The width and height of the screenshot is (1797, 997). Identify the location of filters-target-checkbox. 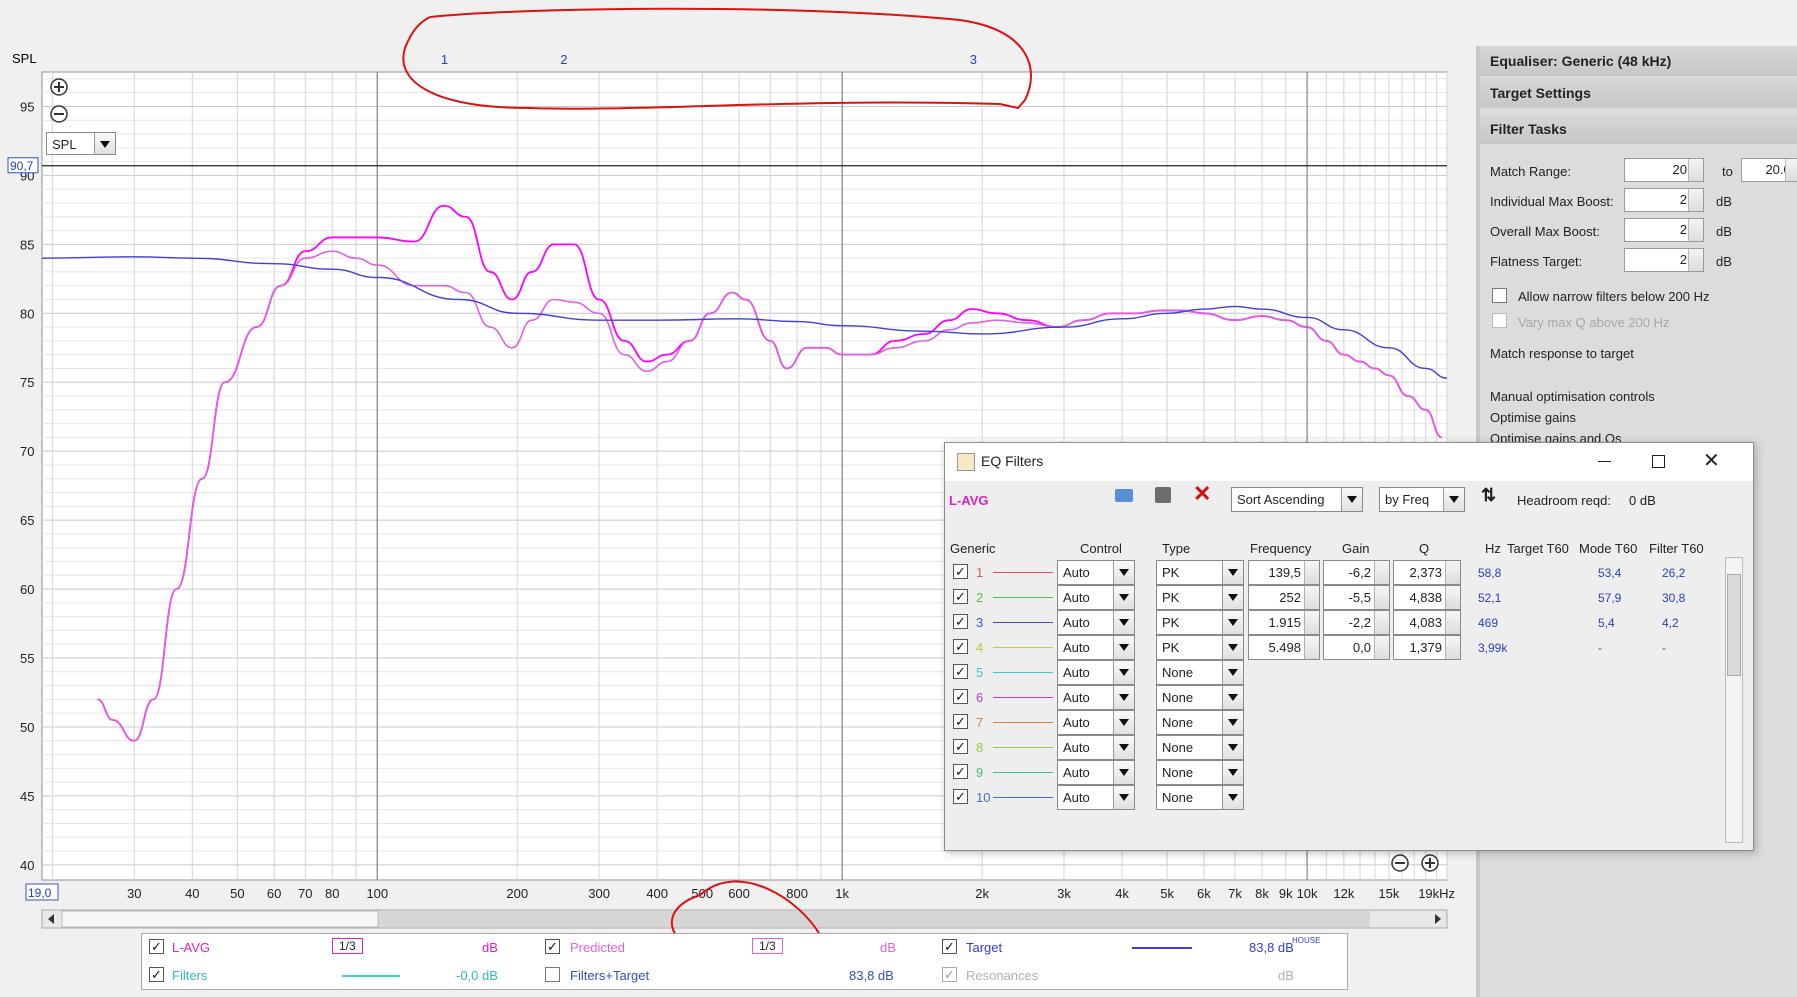
(552, 974).